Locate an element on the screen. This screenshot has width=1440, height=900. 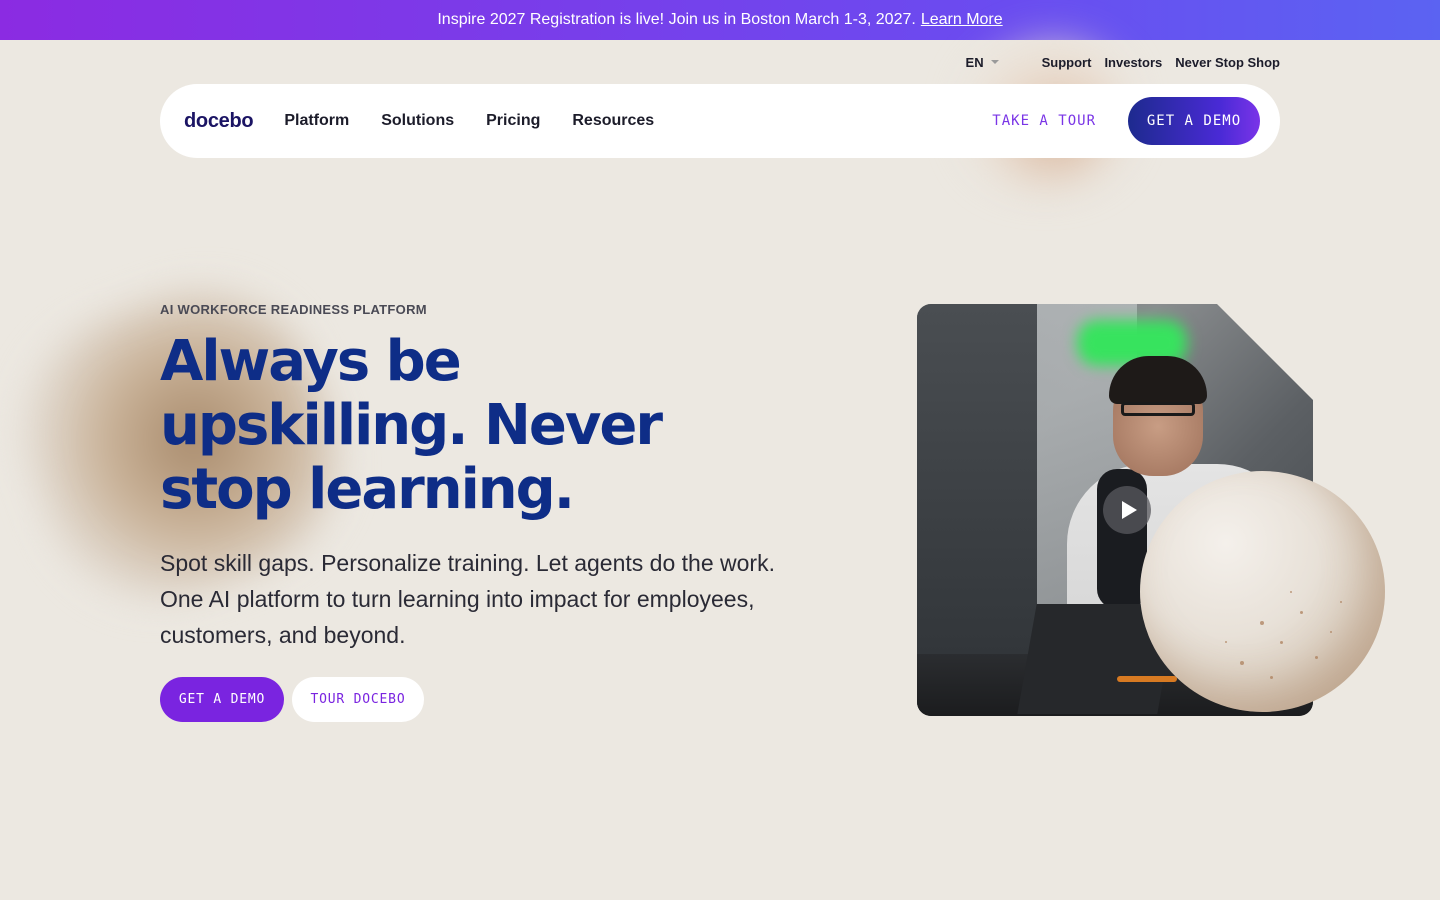
language-selector: EN is located at coordinates (982, 62).